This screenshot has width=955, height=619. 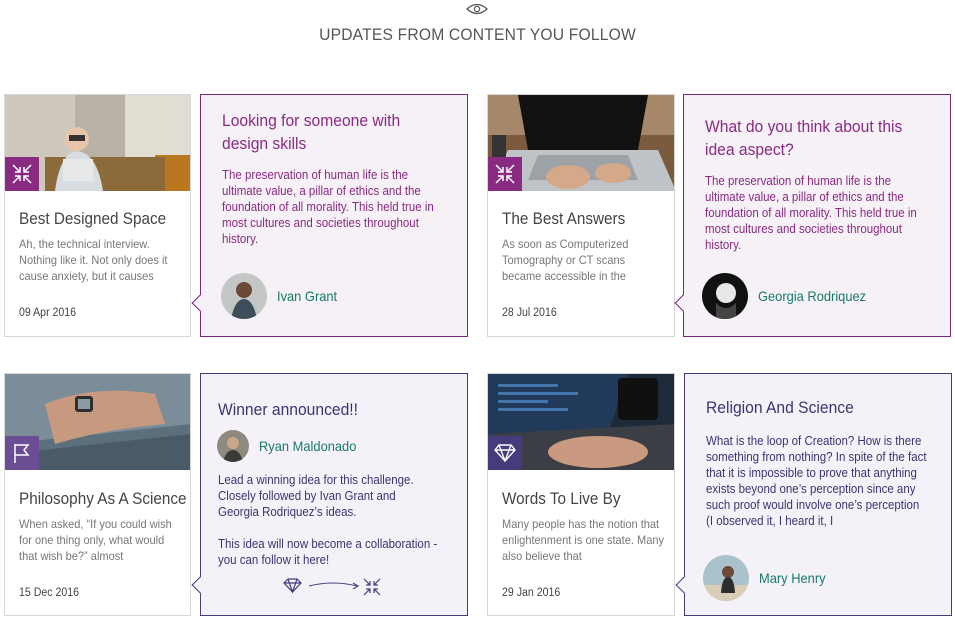 What do you see at coordinates (307, 296) in the screenshot?
I see `author-name: Ivan Grant` at bounding box center [307, 296].